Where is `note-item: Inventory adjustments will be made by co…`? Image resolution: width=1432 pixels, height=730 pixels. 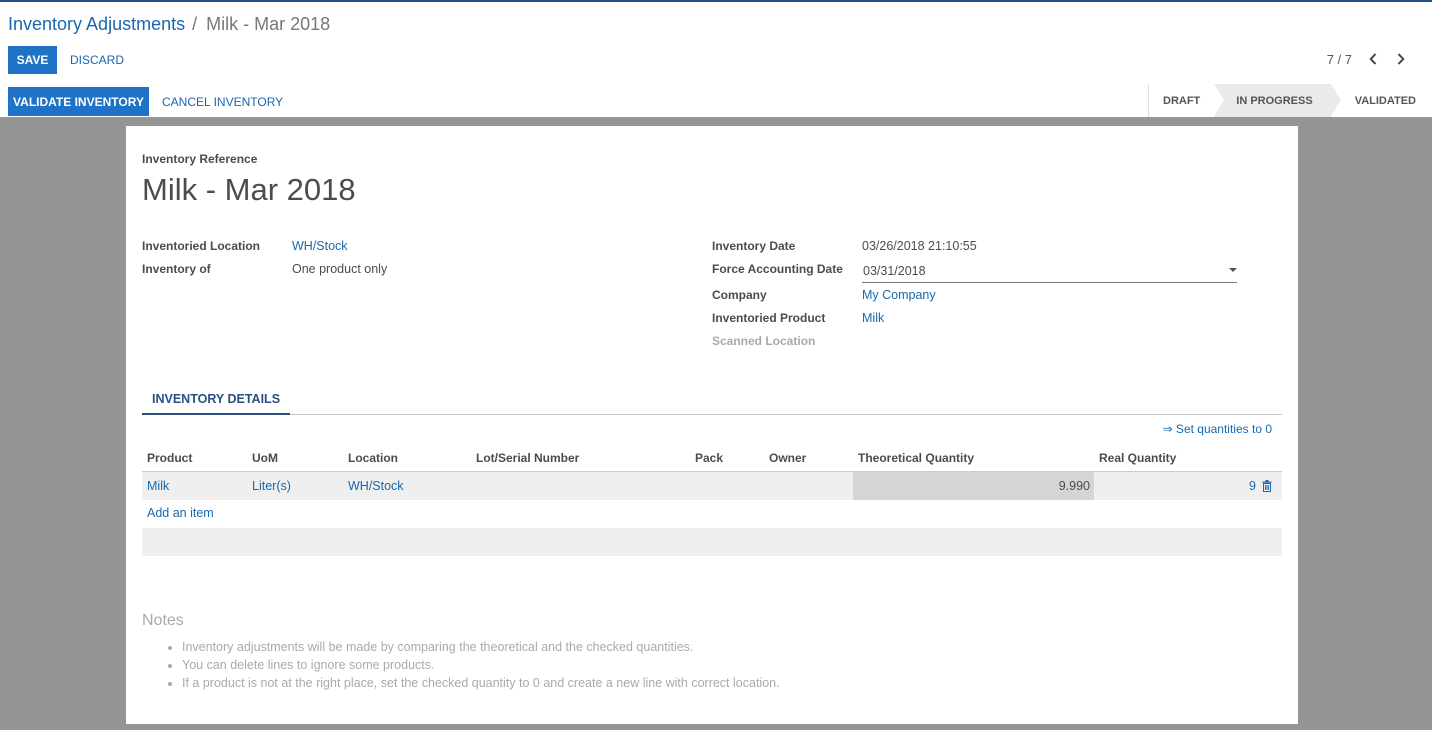
note-item: Inventory adjustments will be made by co… is located at coordinates (481, 647).